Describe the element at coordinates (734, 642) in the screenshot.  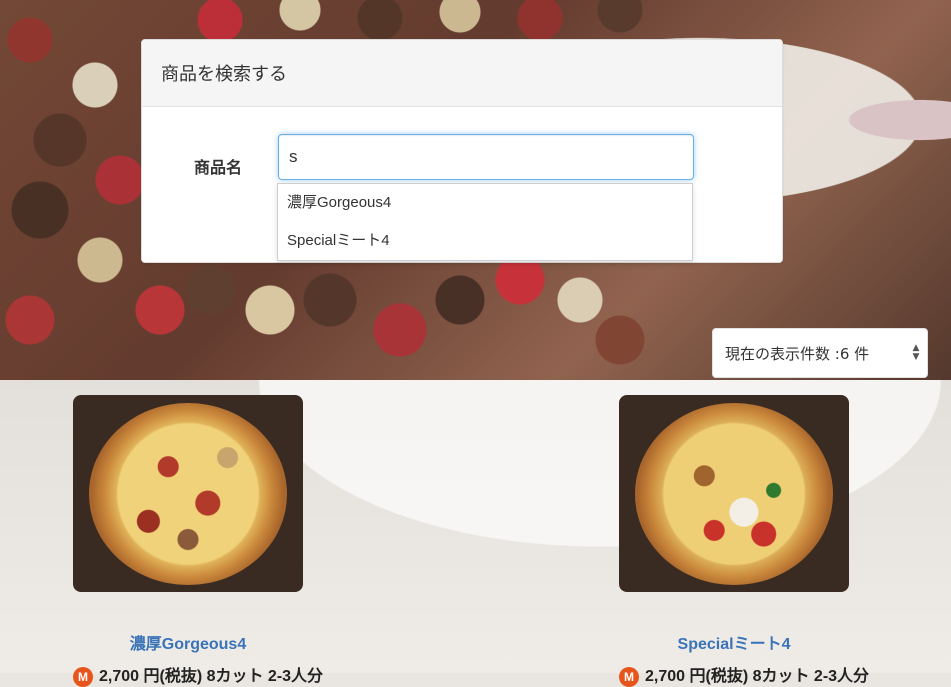
I see `product-name-link: Specialミート4` at that location.